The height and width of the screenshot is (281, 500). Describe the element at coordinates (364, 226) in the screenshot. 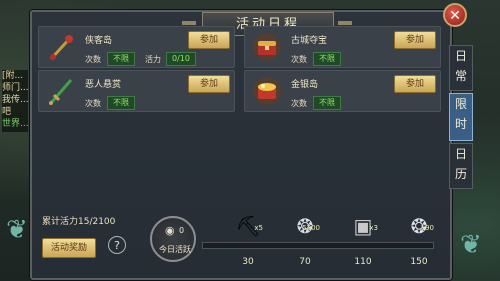

I see `gift-box-icon: ▣ x3` at that location.